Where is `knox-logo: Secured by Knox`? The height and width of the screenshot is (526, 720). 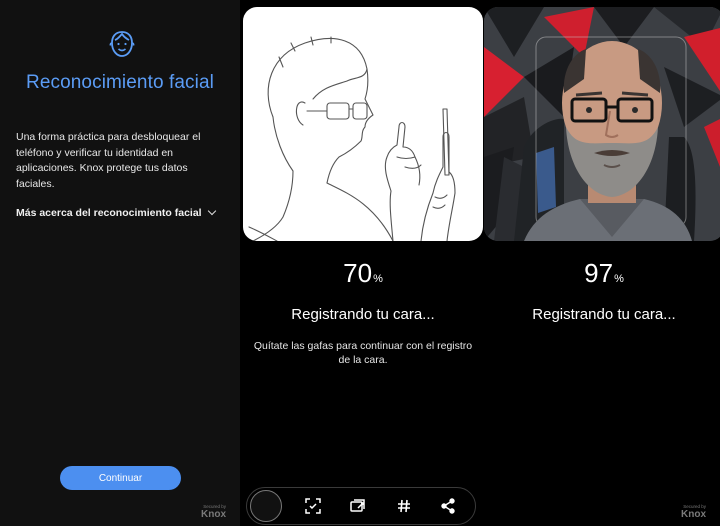
knox-logo: Secured by Knox is located at coordinates (213, 512).